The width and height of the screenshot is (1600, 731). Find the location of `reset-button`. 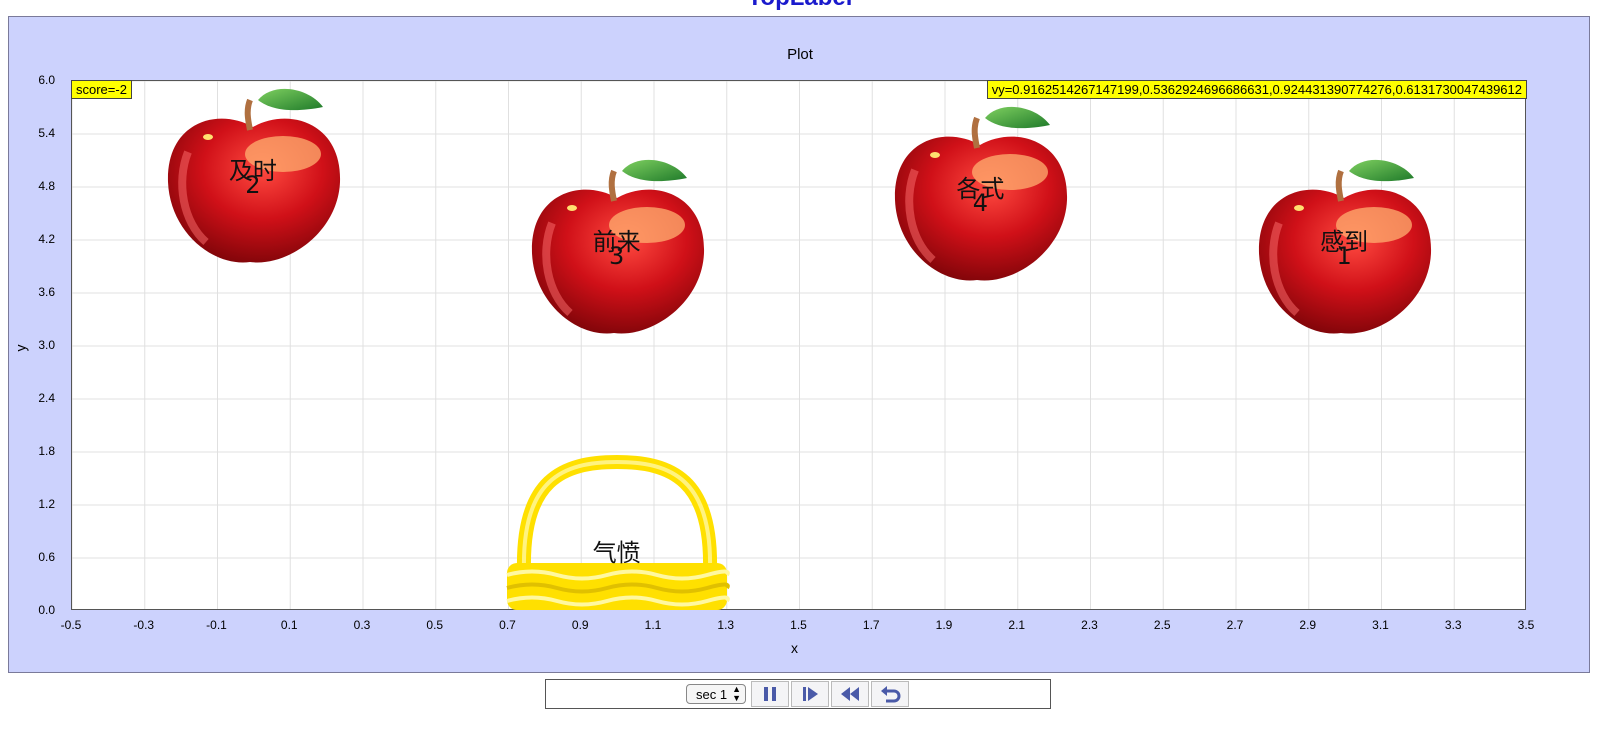

reset-button is located at coordinates (890, 694).